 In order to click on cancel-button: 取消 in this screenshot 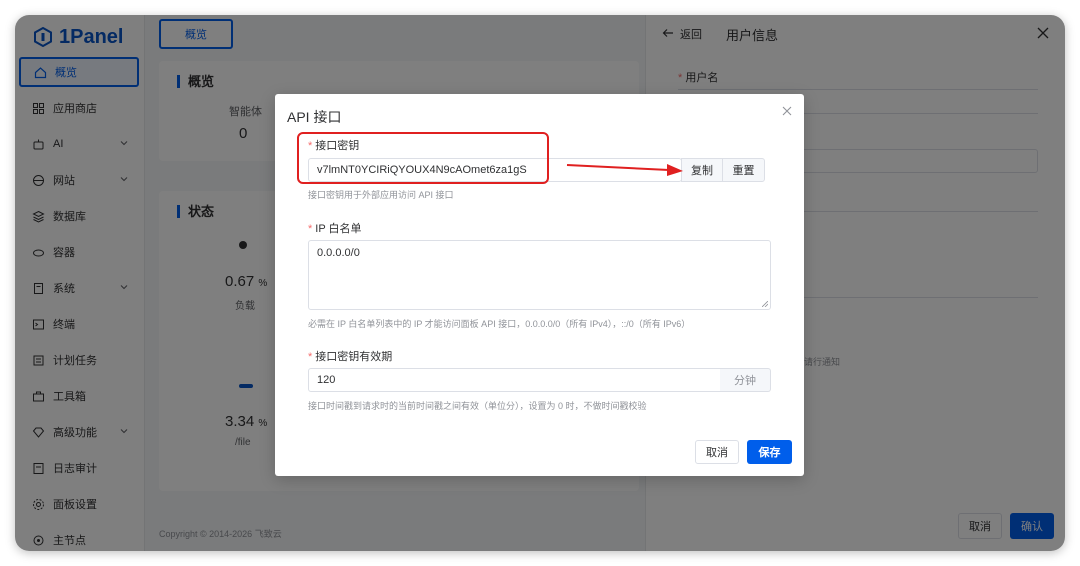, I will do `click(717, 452)`.